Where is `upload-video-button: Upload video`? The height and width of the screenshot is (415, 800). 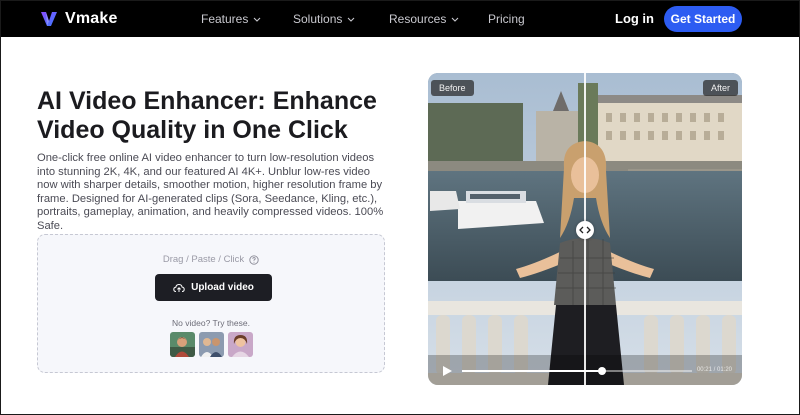 upload-video-button: Upload video is located at coordinates (213, 287).